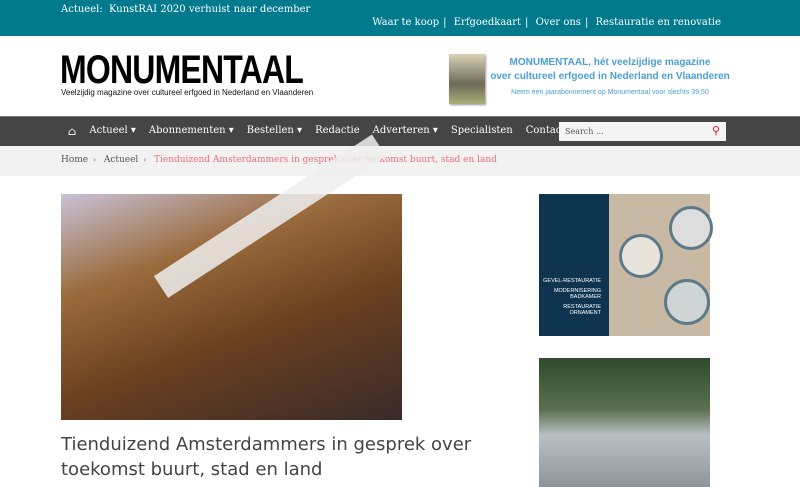 This screenshot has width=800, height=487. Describe the element at coordinates (121, 160) in the screenshot. I see `breadcrumb-actueel: Actueel` at that location.